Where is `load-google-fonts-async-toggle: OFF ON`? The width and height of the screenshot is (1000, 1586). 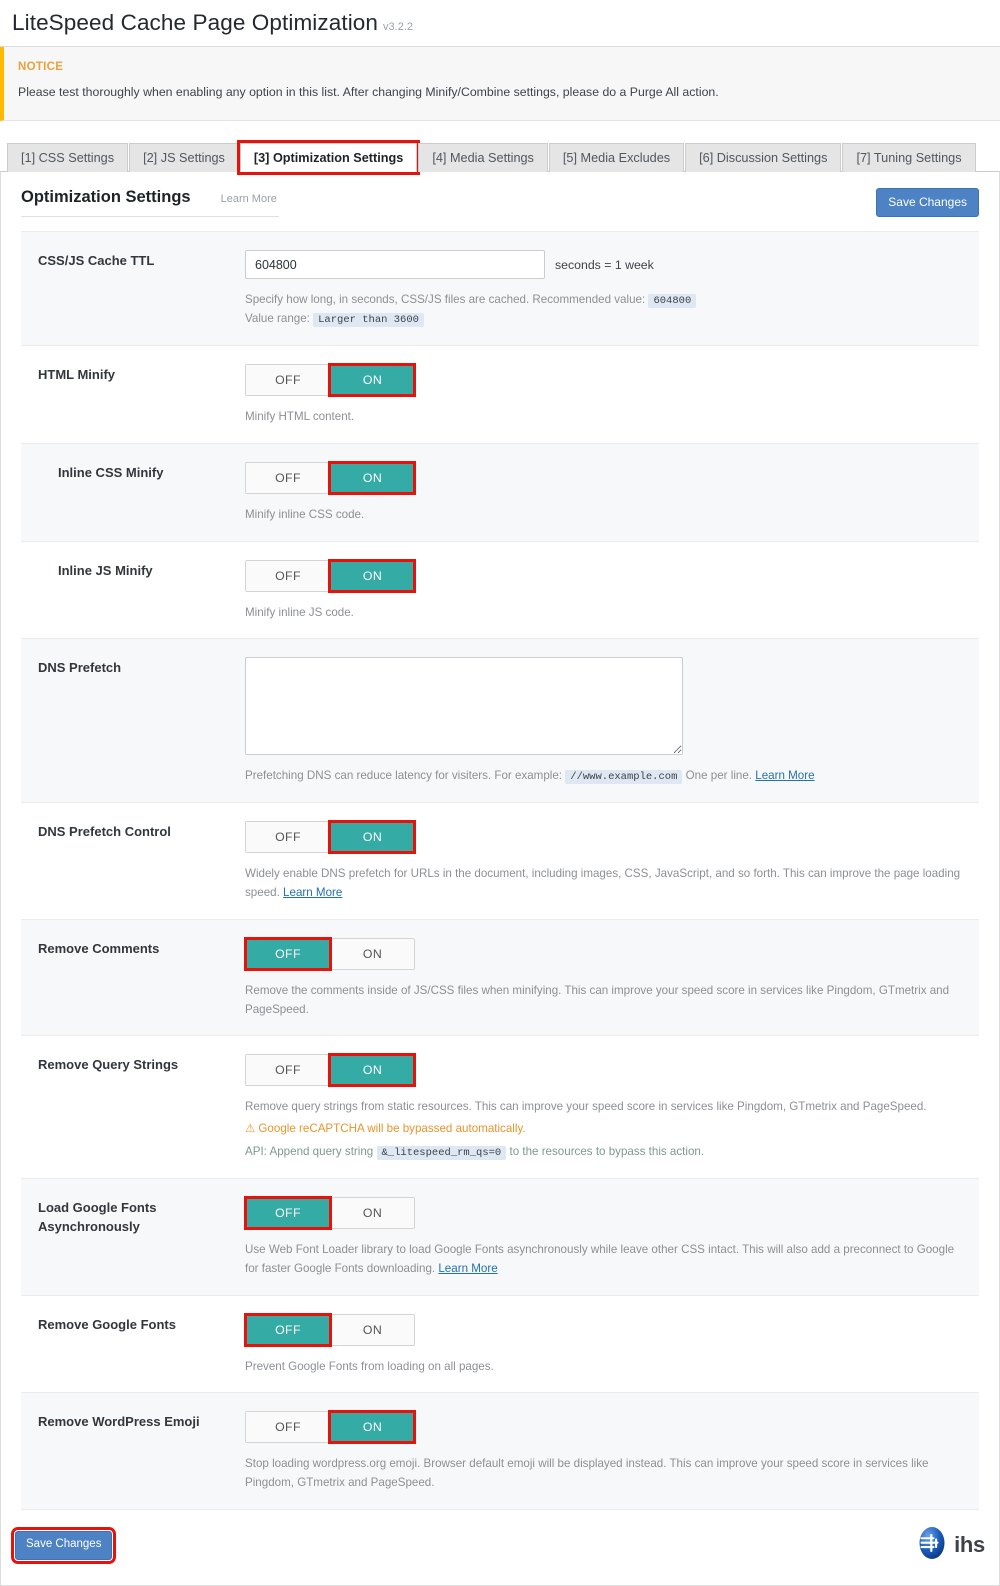
load-google-fonts-async-toggle: OFF ON is located at coordinates (329, 1213).